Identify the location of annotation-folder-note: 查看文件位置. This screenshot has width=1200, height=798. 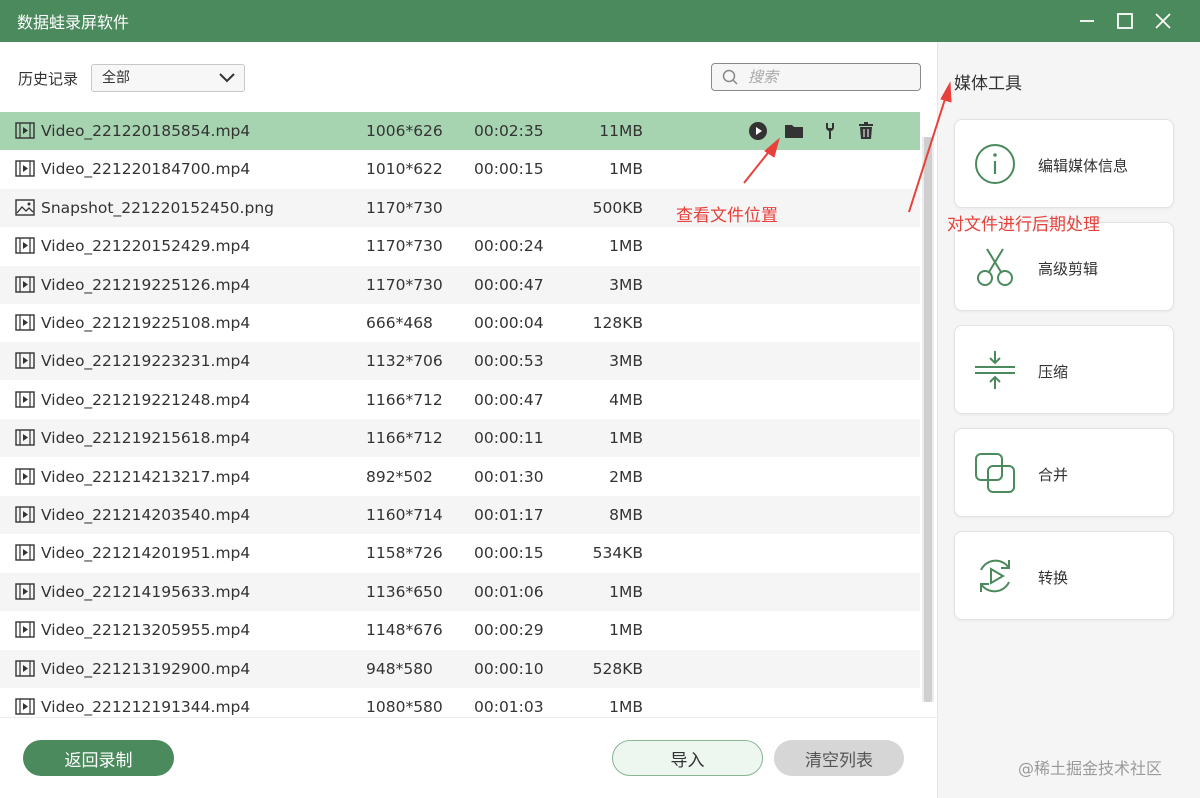
(727, 216).